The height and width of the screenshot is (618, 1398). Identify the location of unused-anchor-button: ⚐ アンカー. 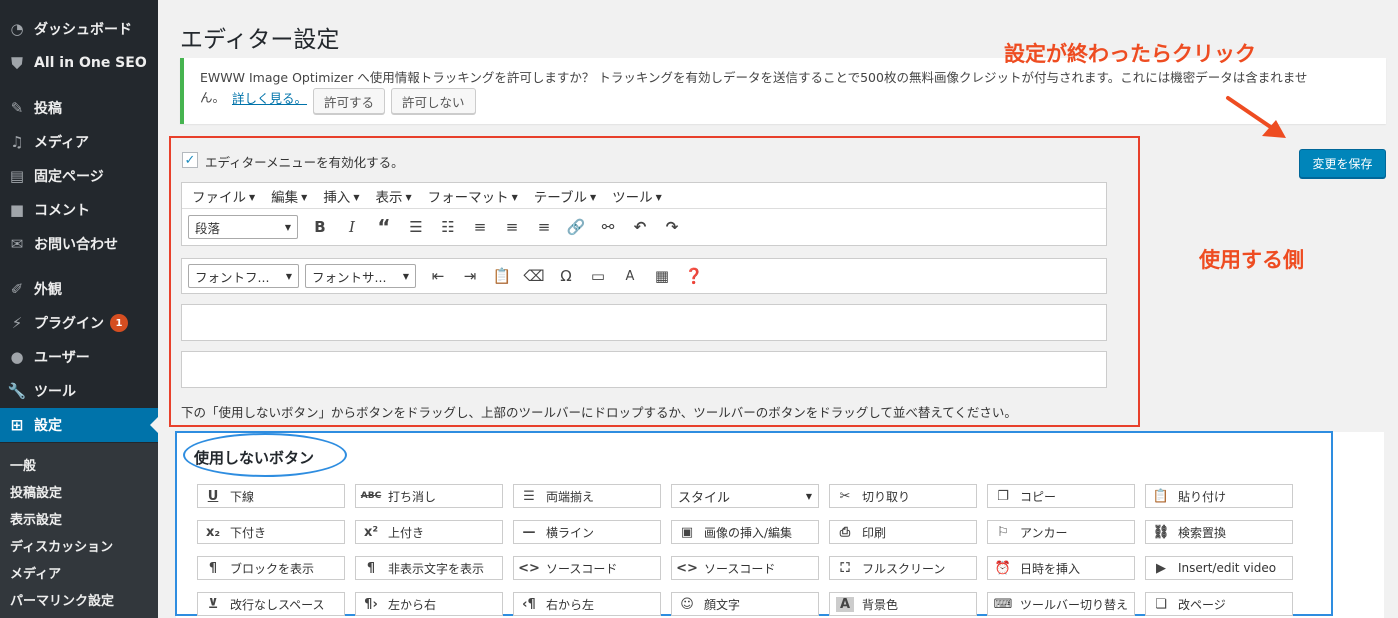
(1061, 532).